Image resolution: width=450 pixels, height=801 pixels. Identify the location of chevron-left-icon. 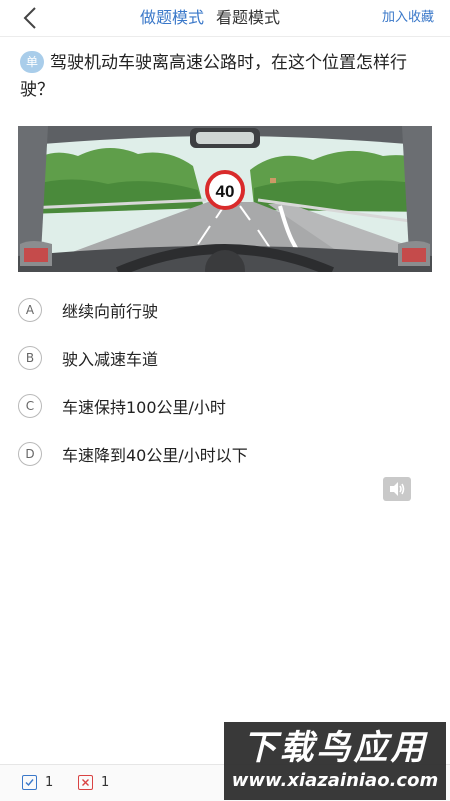
(29, 18).